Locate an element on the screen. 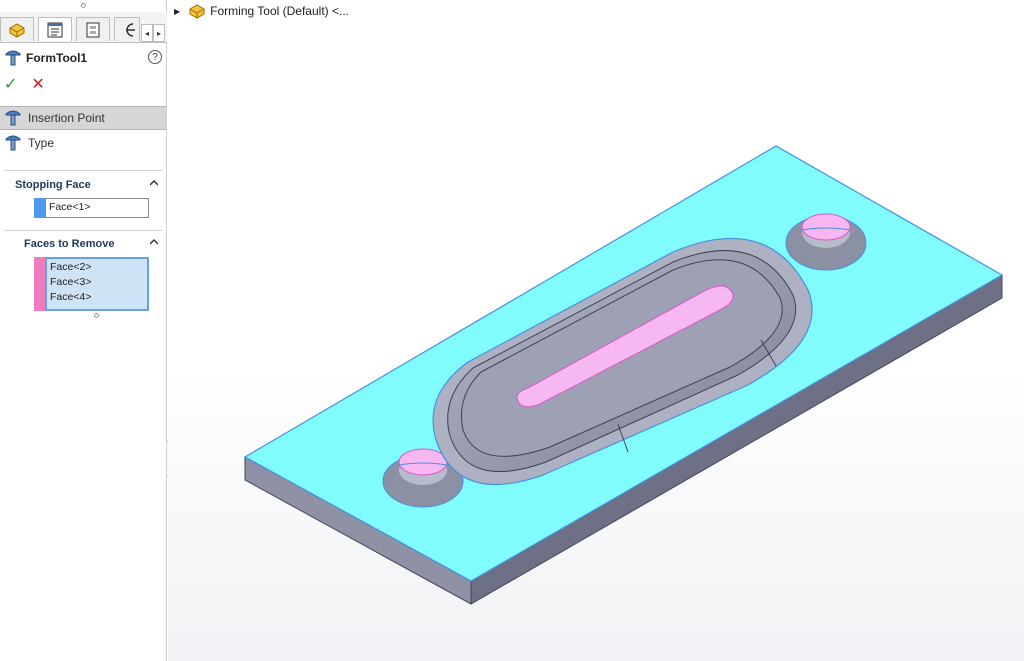  tab-feature-manager is located at coordinates (17, 29).